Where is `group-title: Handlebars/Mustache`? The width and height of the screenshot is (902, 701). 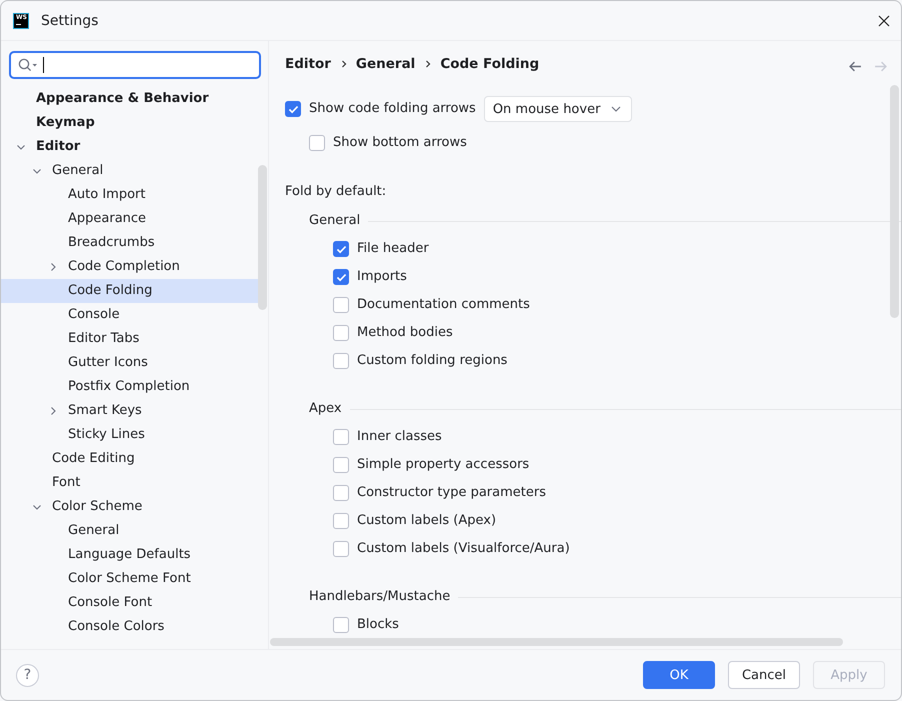
group-title: Handlebars/Mustache is located at coordinates (379, 597).